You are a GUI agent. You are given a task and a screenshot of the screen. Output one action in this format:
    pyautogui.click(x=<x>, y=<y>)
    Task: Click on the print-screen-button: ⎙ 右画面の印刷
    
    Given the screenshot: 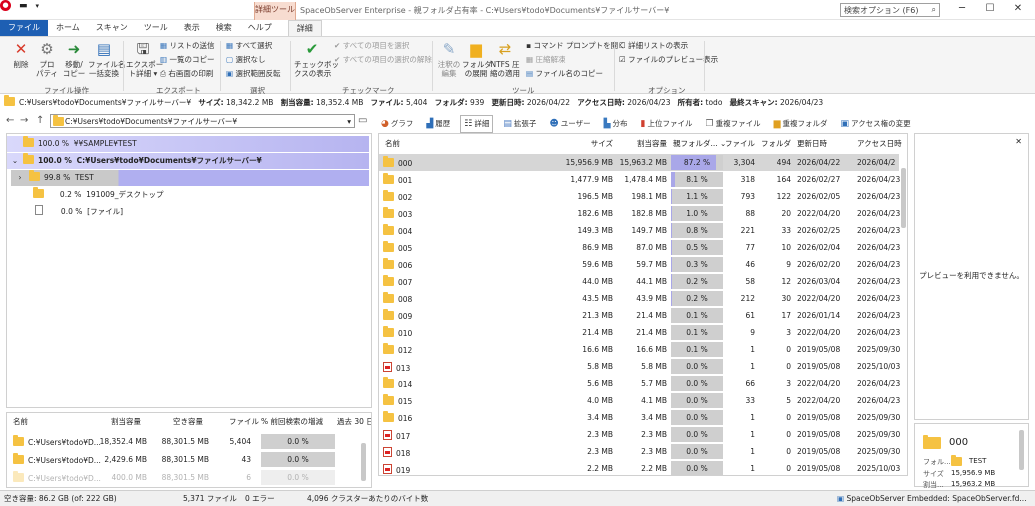 What is the action you would take?
    pyautogui.click(x=186, y=73)
    